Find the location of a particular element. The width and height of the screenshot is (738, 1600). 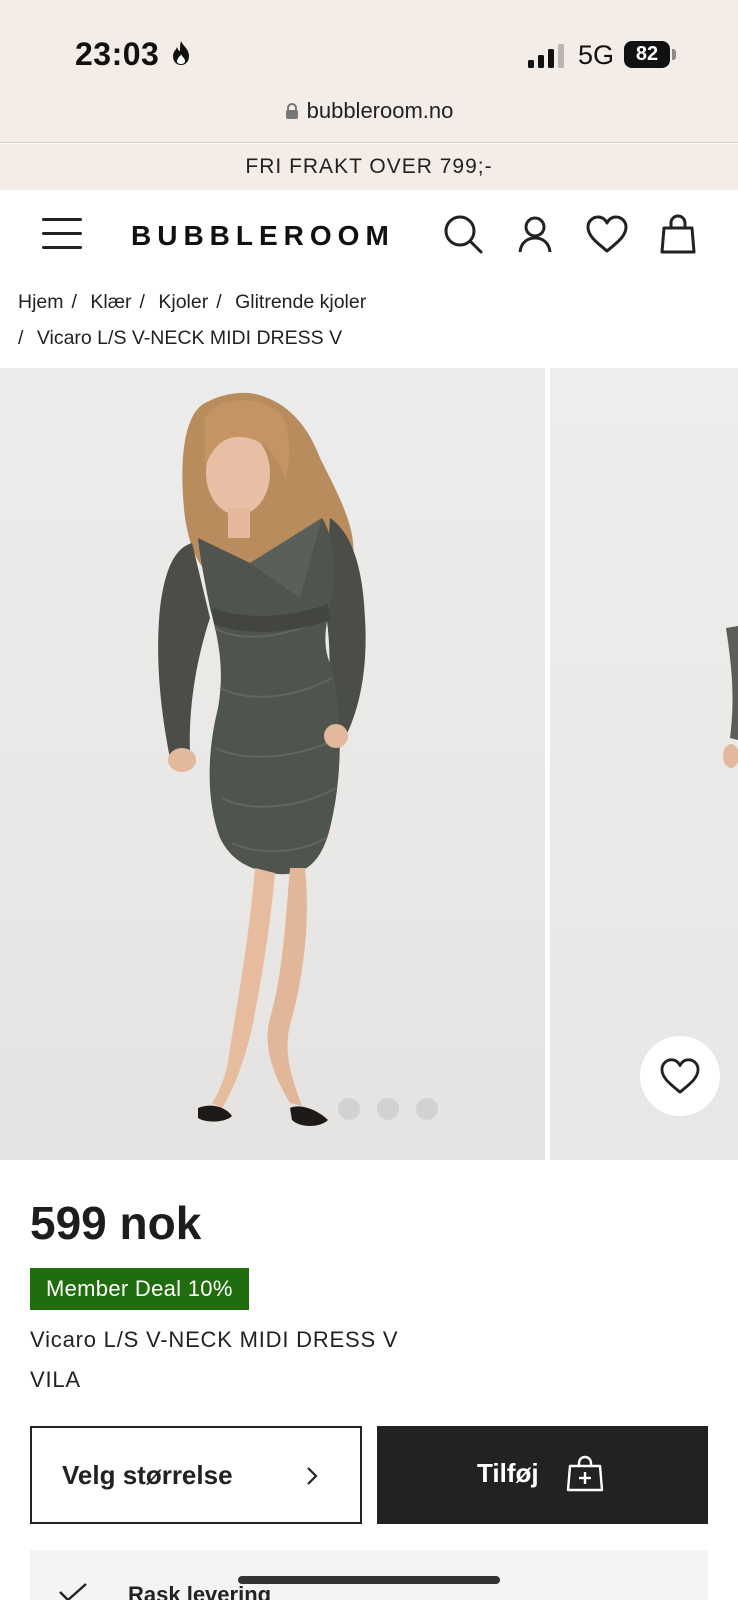

home-indicator is located at coordinates (369, 1580).